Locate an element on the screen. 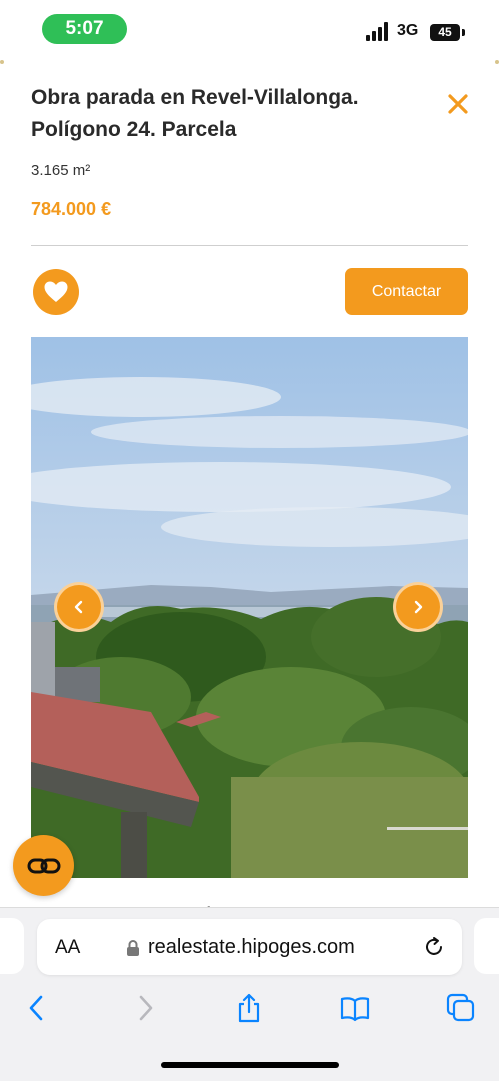 This screenshot has height=1081, width=499. battery-tip is located at coordinates (463, 32).